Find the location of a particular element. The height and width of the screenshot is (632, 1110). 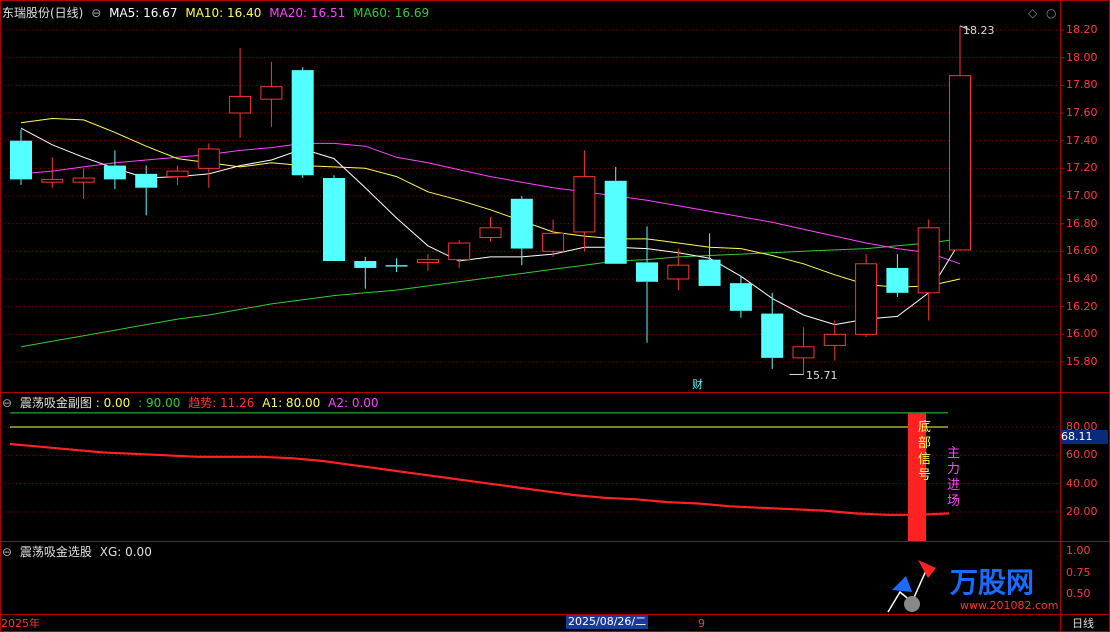

inflow-char: 力 is located at coordinates (954, 469).